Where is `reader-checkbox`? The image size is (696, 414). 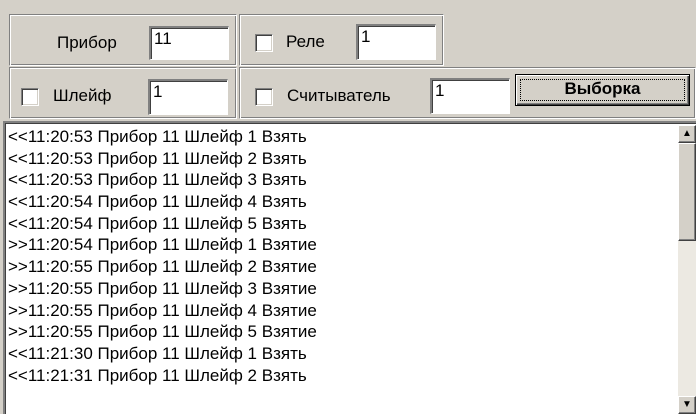
reader-checkbox is located at coordinates (264, 97).